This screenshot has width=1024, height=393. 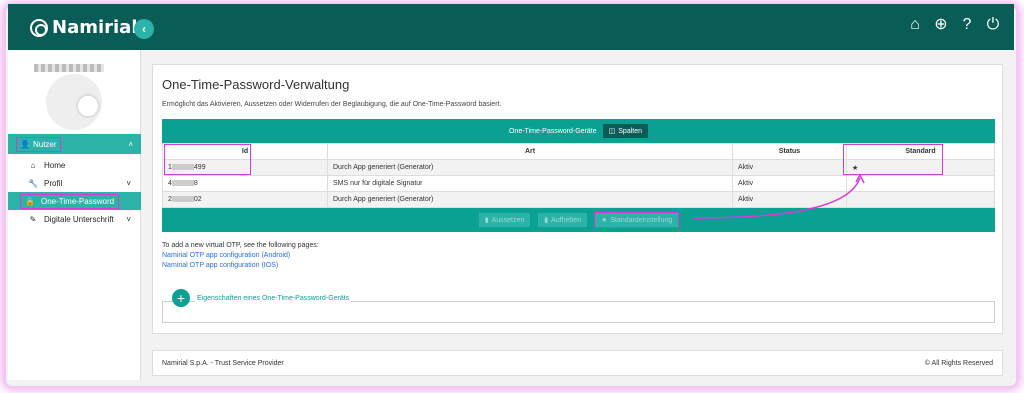 I want to click on copyright-icon: ©, so click(x=927, y=363).